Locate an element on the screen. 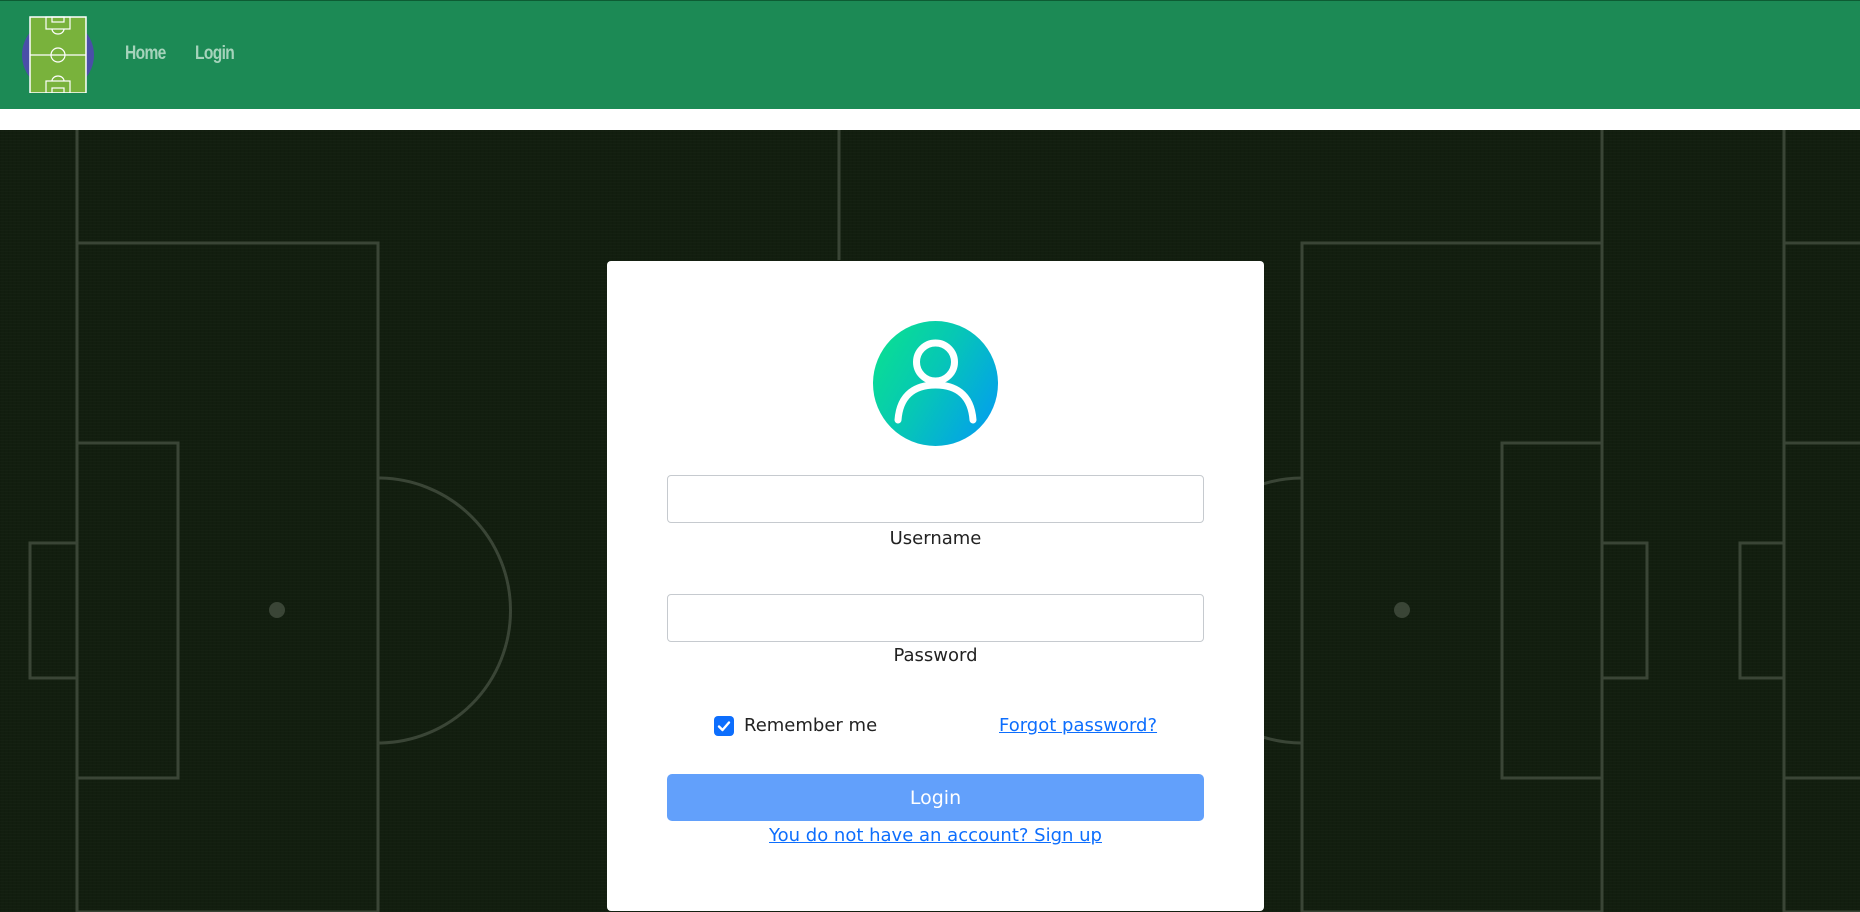 Image resolution: width=1860 pixels, height=912 pixels. user-avatar is located at coordinates (935, 383).